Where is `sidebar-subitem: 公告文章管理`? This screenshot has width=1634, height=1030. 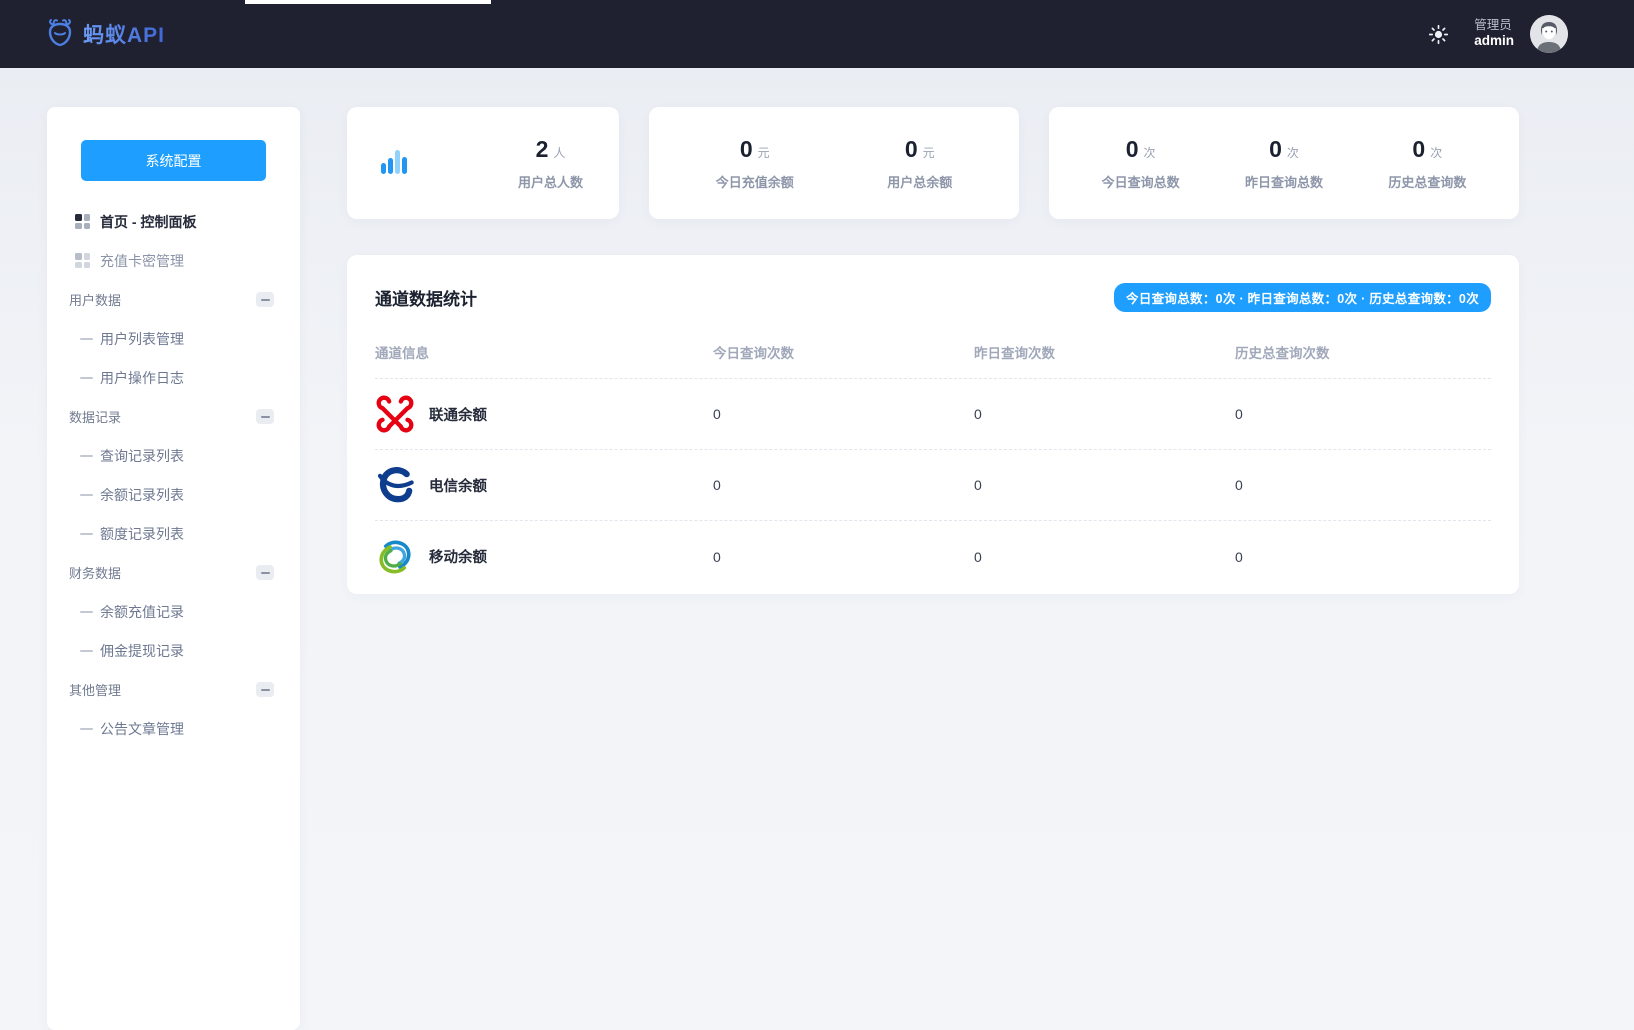 sidebar-subitem: 公告文章管理 is located at coordinates (160, 728).